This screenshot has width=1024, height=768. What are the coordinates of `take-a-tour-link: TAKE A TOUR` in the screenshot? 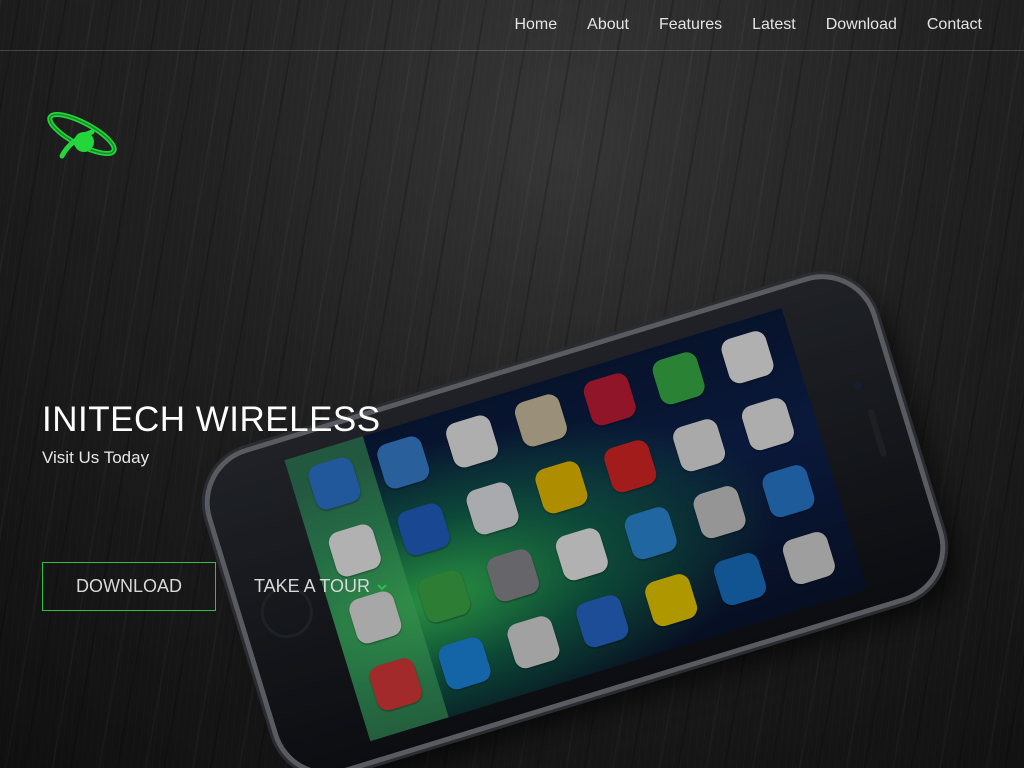 It's located at (321, 586).